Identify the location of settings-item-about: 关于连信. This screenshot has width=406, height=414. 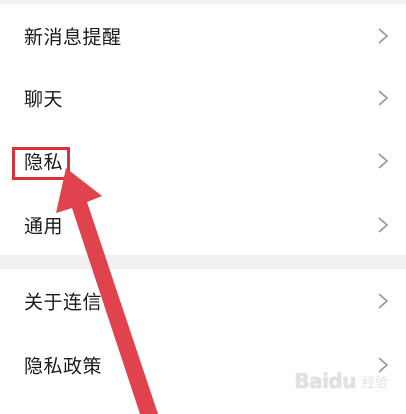
(203, 301).